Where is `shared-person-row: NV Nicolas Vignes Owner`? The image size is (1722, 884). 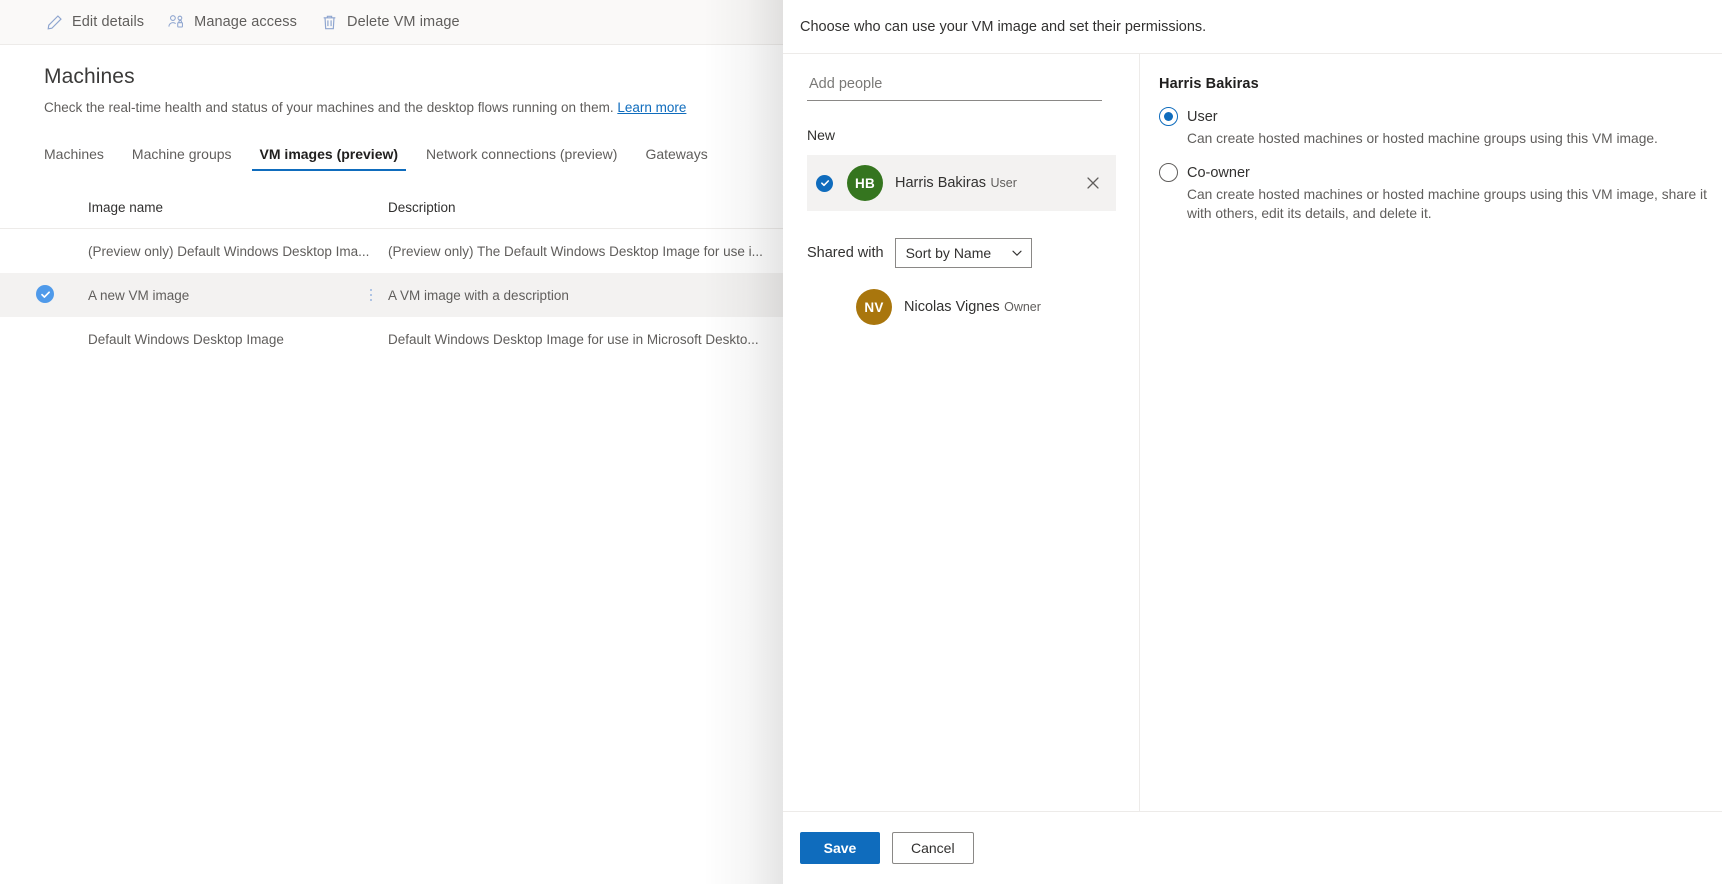 shared-person-row: NV Nicolas Vignes Owner is located at coordinates (961, 307).